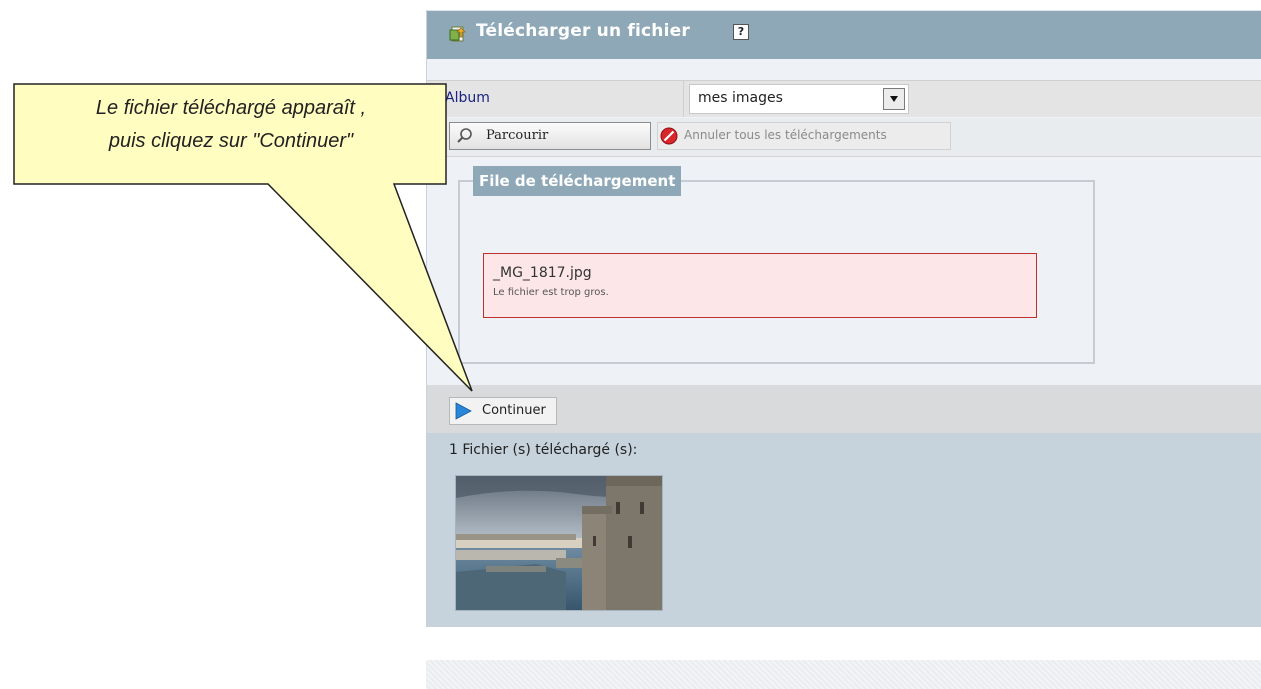  What do you see at coordinates (231, 108) in the screenshot?
I see `callout-line-1: Le fichier téléchargé apparaît ,` at bounding box center [231, 108].